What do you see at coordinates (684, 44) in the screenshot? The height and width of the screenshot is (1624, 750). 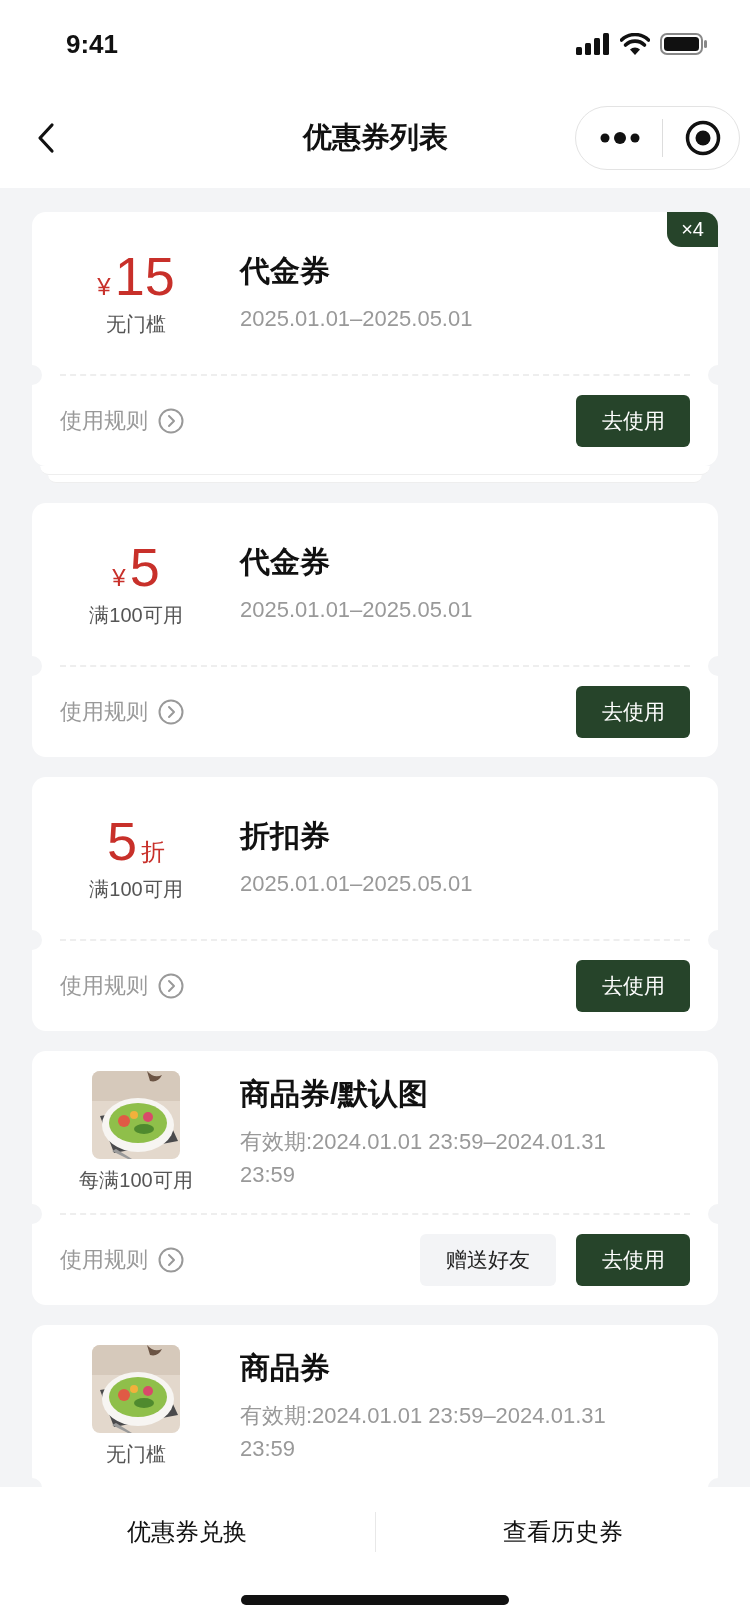 I see `battery-icon` at bounding box center [684, 44].